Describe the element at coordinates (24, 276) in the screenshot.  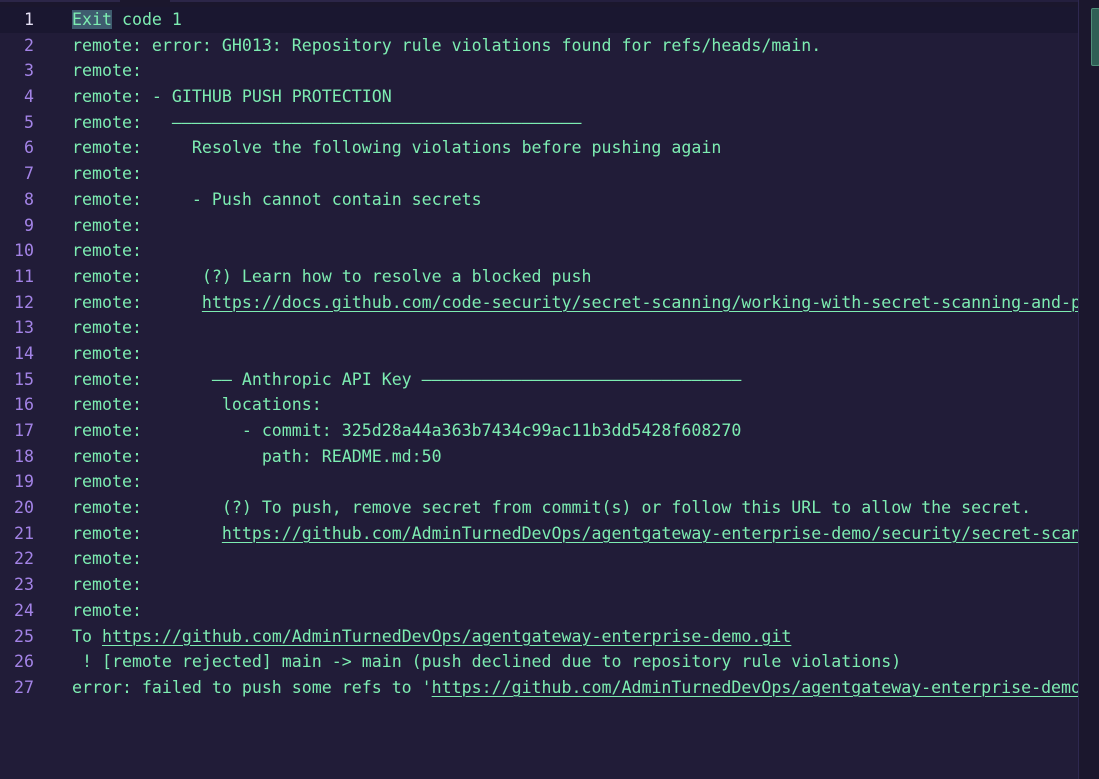
I see `line-number: 11` at that location.